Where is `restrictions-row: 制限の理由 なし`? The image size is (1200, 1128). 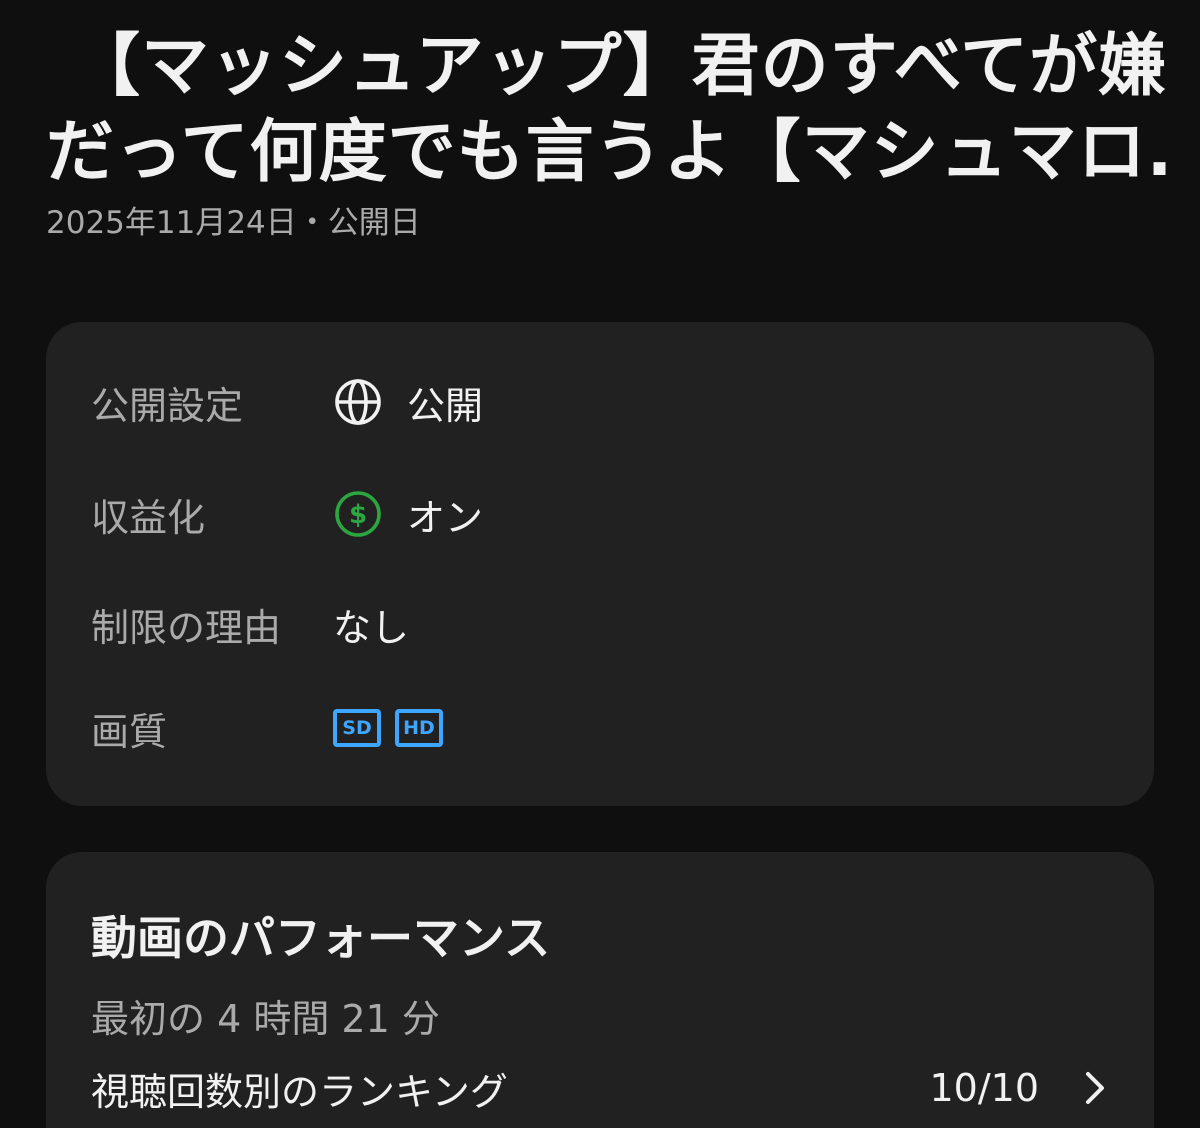
restrictions-row: 制限の理由 なし is located at coordinates (600, 624).